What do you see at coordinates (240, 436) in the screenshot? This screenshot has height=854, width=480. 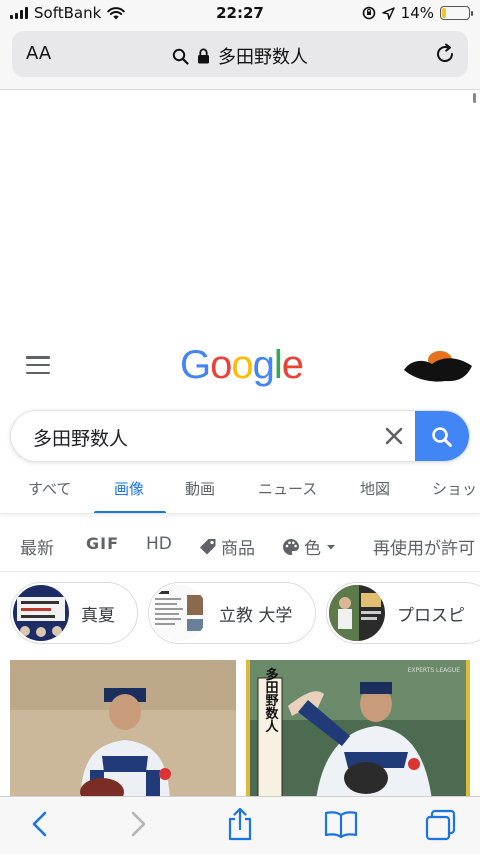 I see `search-box: 多田野数人` at bounding box center [240, 436].